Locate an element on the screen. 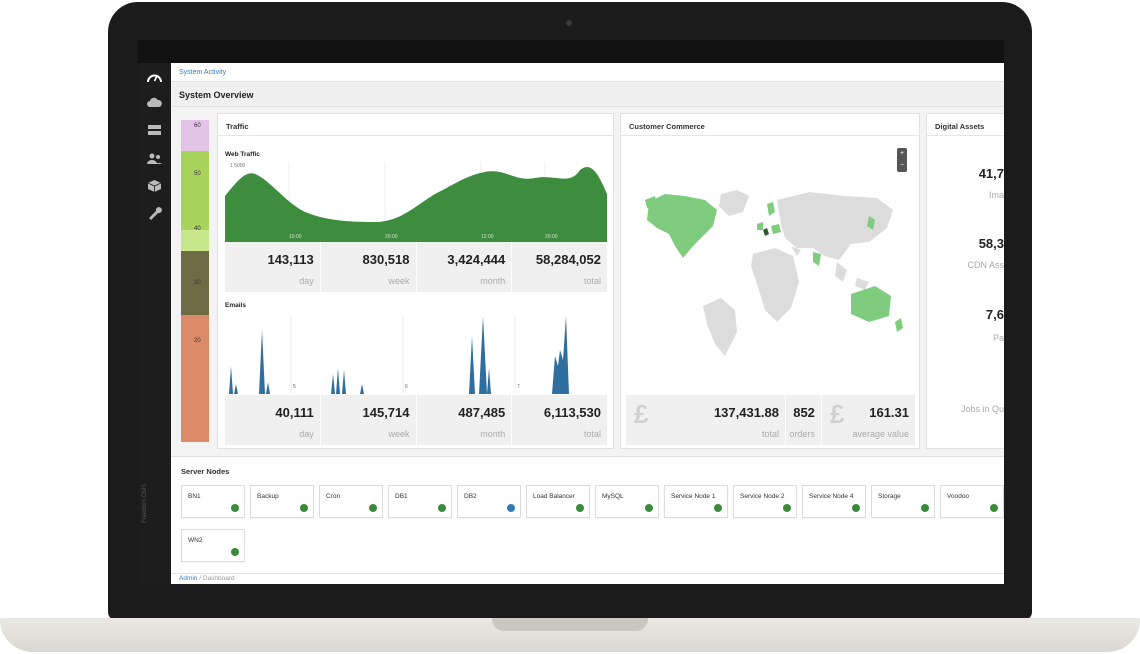 This screenshot has width=1140, height=654. email-tick: 7 is located at coordinates (518, 387).